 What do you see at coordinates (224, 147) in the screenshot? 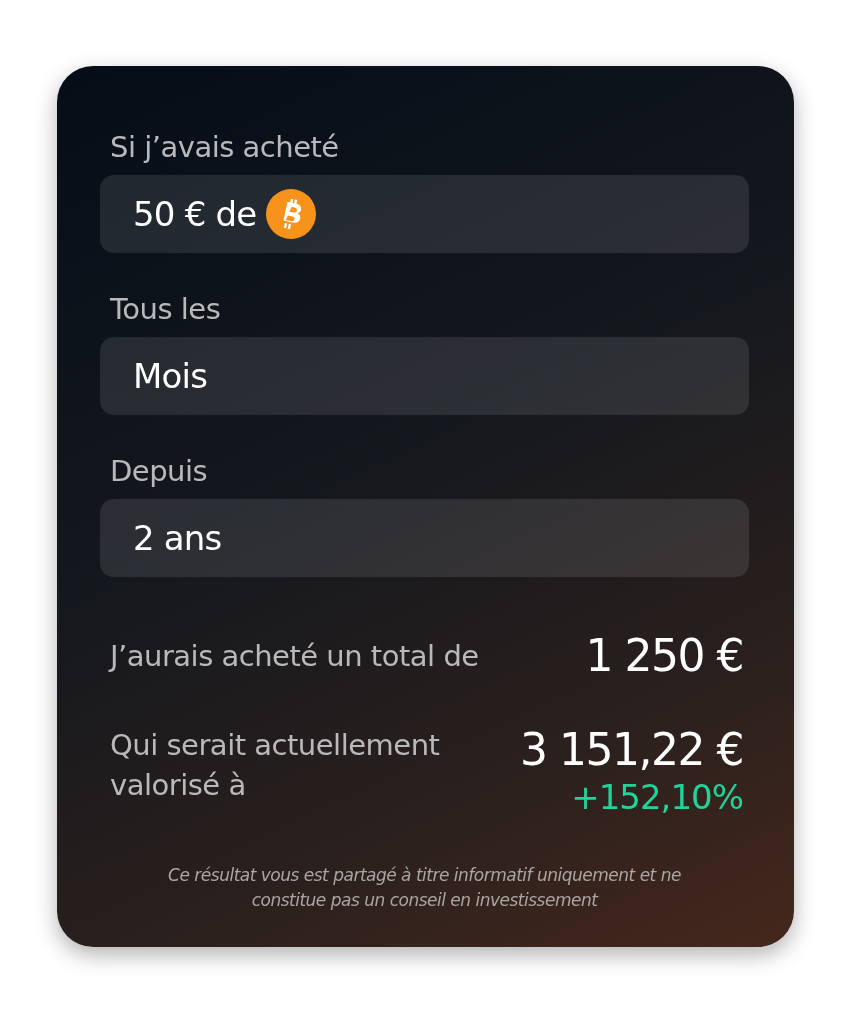
I see `field-label: Si j’avais acheté` at bounding box center [224, 147].